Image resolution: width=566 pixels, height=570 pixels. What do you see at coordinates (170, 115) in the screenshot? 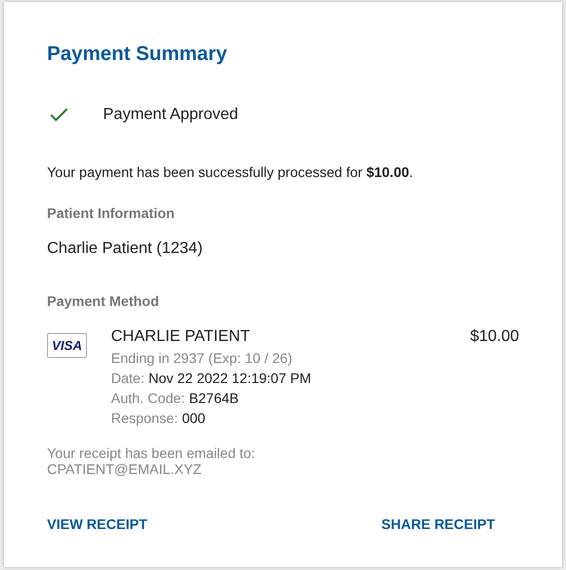
I see `status-text: Payment Approved` at bounding box center [170, 115].